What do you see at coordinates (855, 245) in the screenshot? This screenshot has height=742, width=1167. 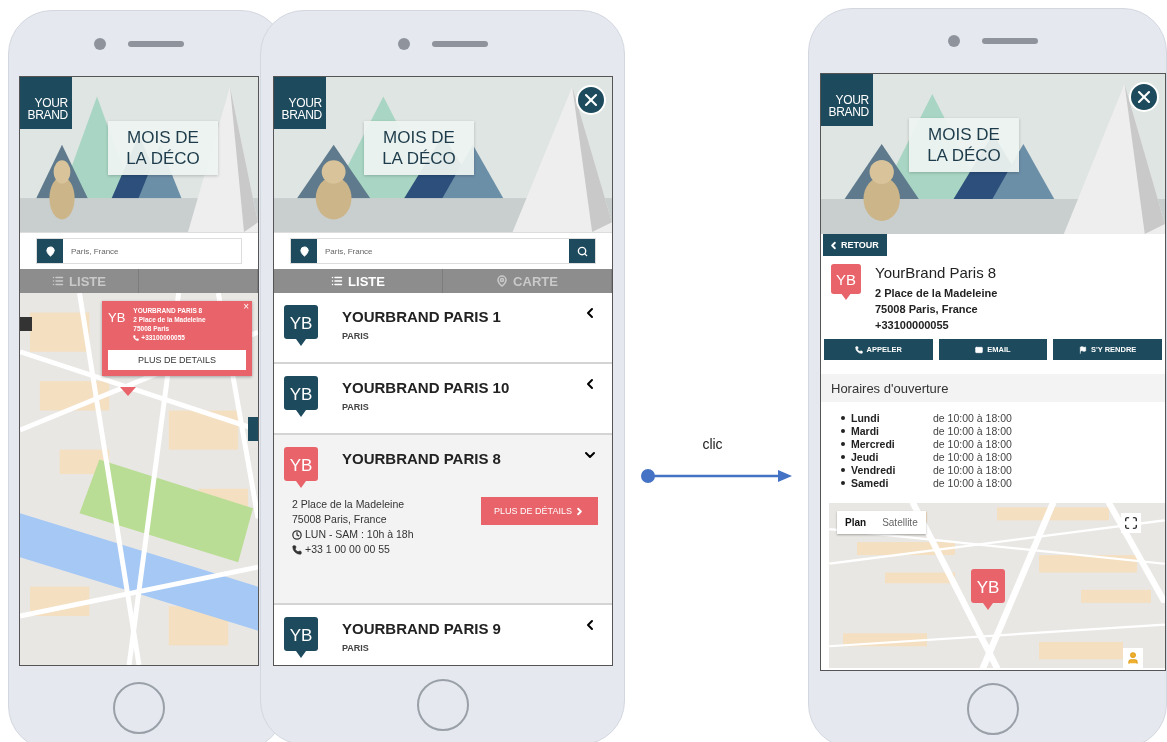 I see `back-button: RETOUR` at bounding box center [855, 245].